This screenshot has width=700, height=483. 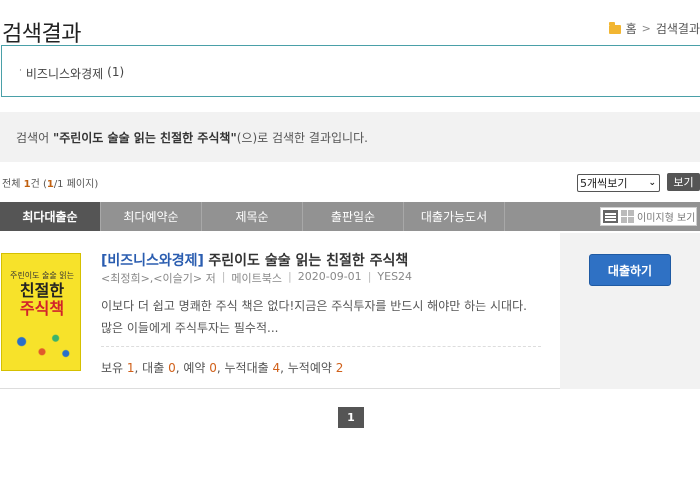 I want to click on book-stats: 보유 1, 대출 0, 예약 0, 누적대출 4, 누적예약 2, so click(x=222, y=367).